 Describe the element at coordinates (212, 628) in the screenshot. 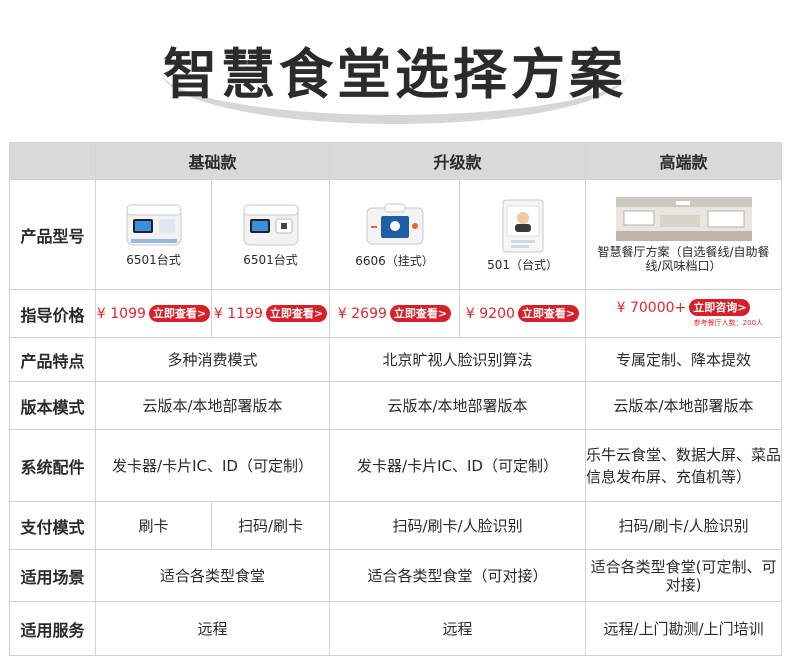

I see `service-basic: 远程` at that location.